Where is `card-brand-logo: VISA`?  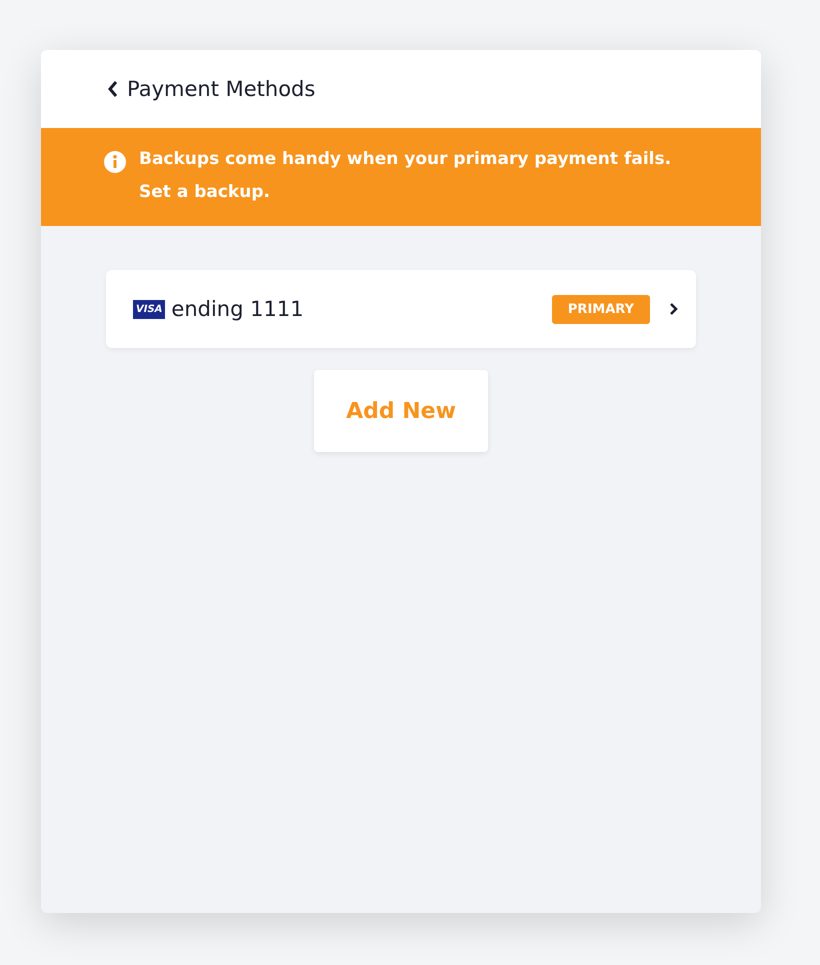
card-brand-logo: VISA is located at coordinates (149, 309).